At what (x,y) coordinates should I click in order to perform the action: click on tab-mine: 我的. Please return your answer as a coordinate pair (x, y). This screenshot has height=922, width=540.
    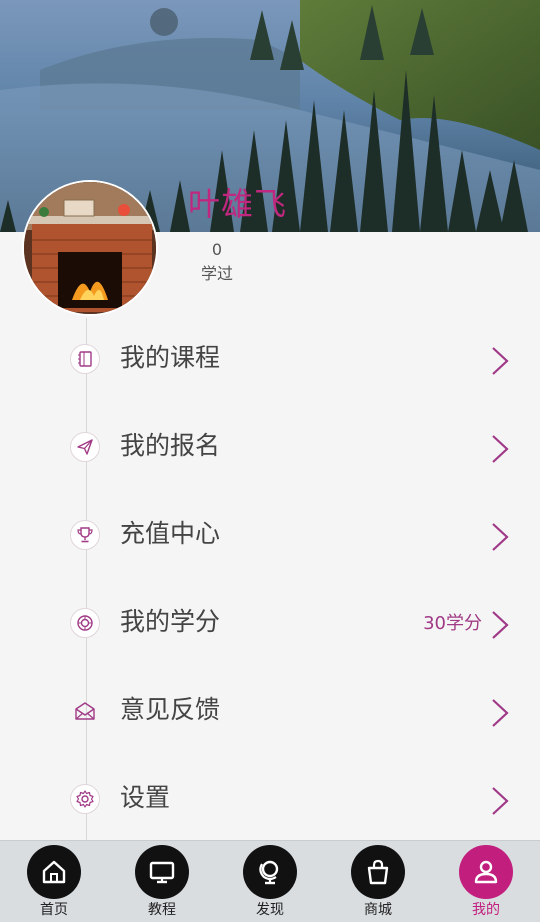
    Looking at the image, I should click on (486, 882).